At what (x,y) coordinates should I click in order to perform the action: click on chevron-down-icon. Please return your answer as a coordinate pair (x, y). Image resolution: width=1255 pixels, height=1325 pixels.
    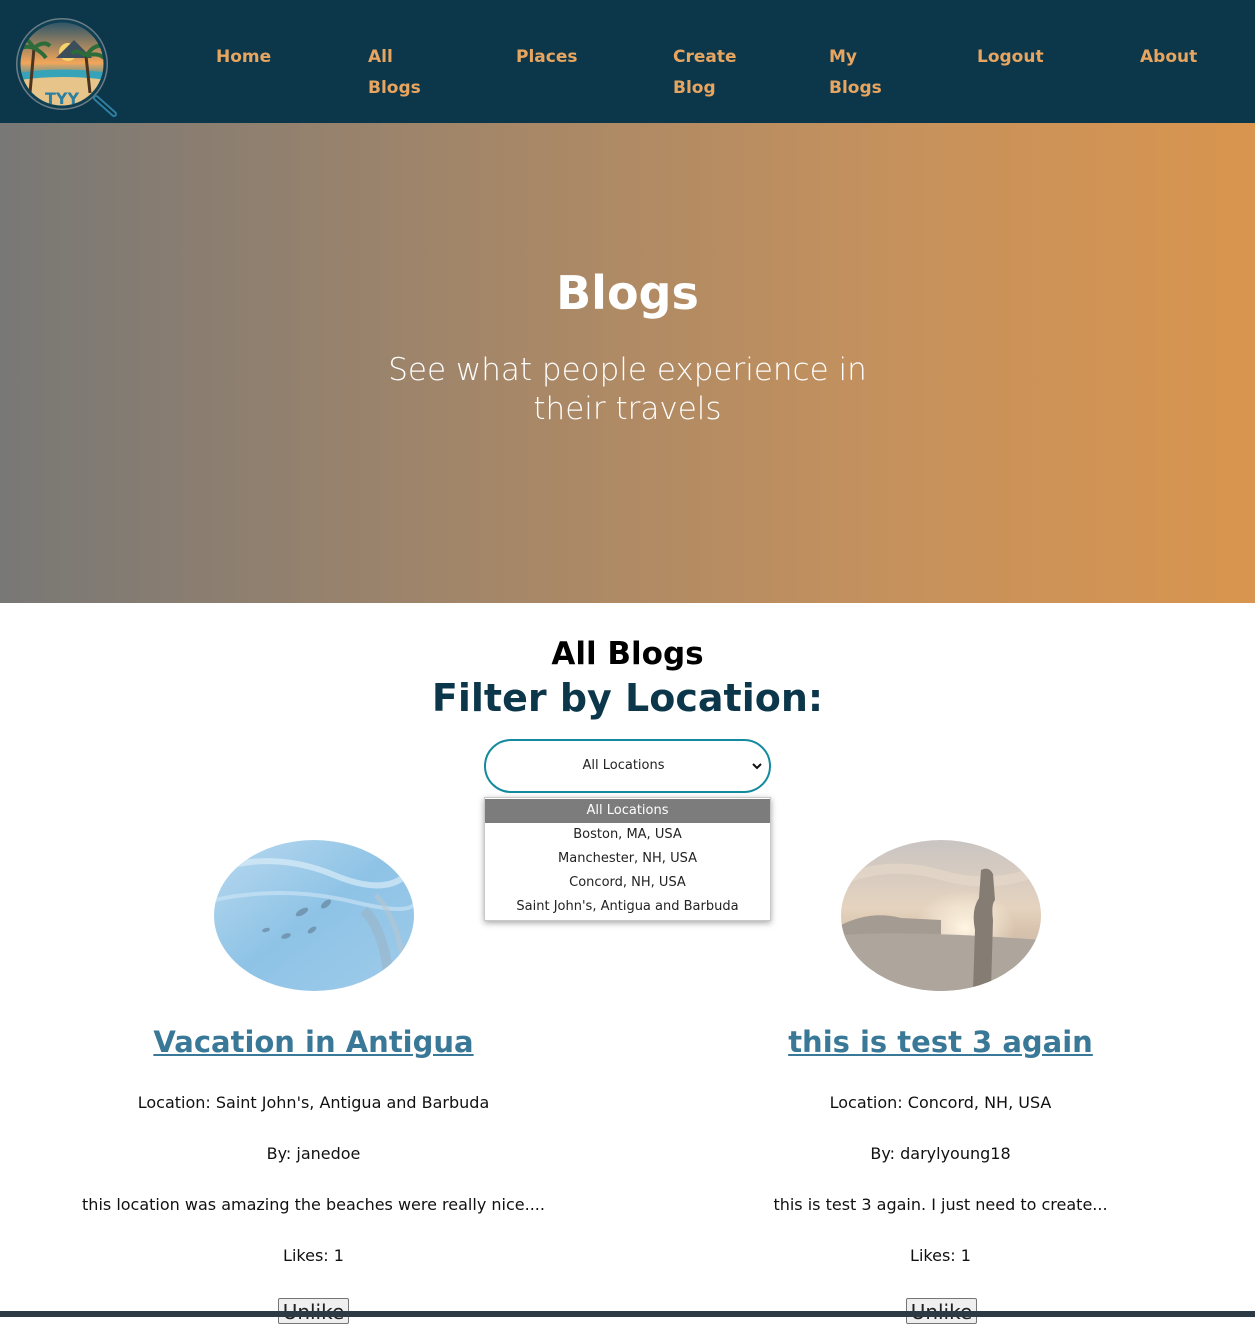
    Looking at the image, I should click on (757, 766).